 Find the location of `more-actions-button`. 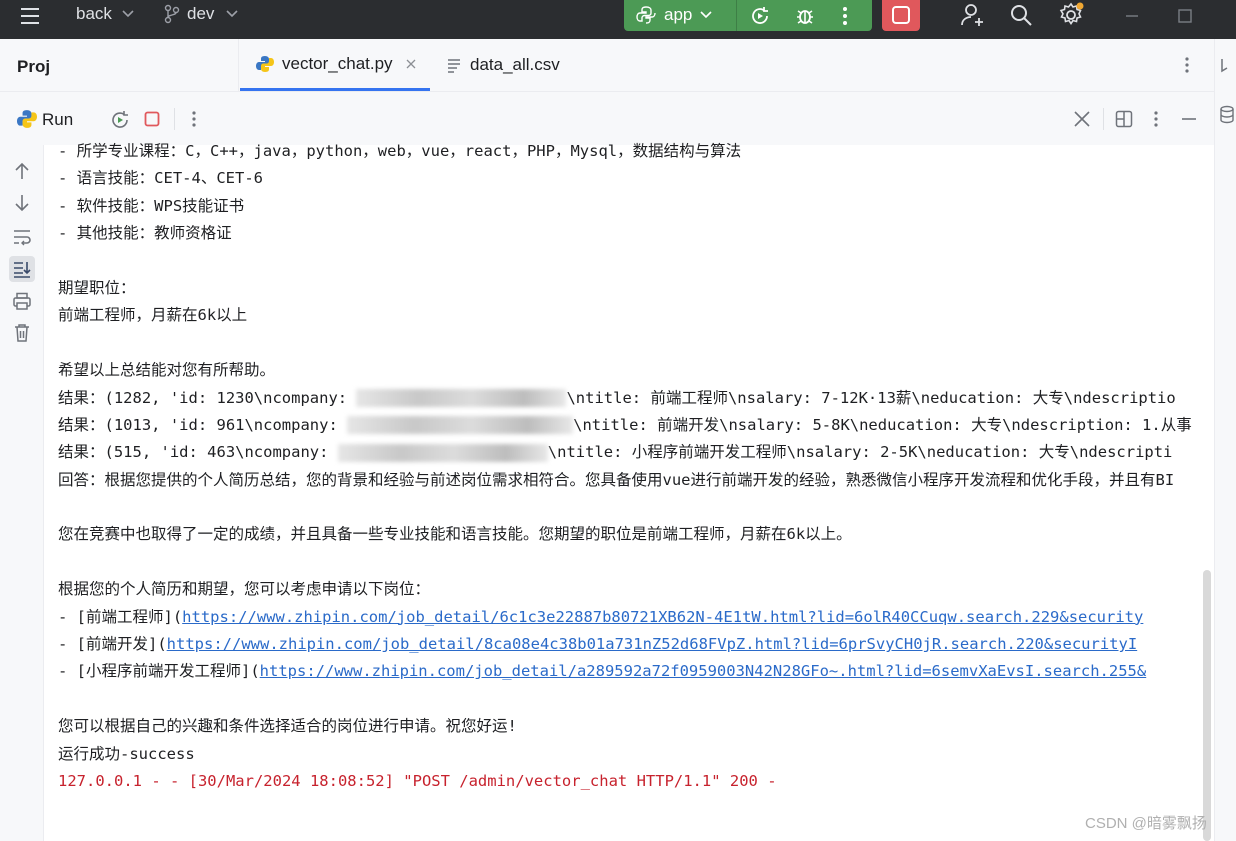

more-actions-button is located at coordinates (845, 16).